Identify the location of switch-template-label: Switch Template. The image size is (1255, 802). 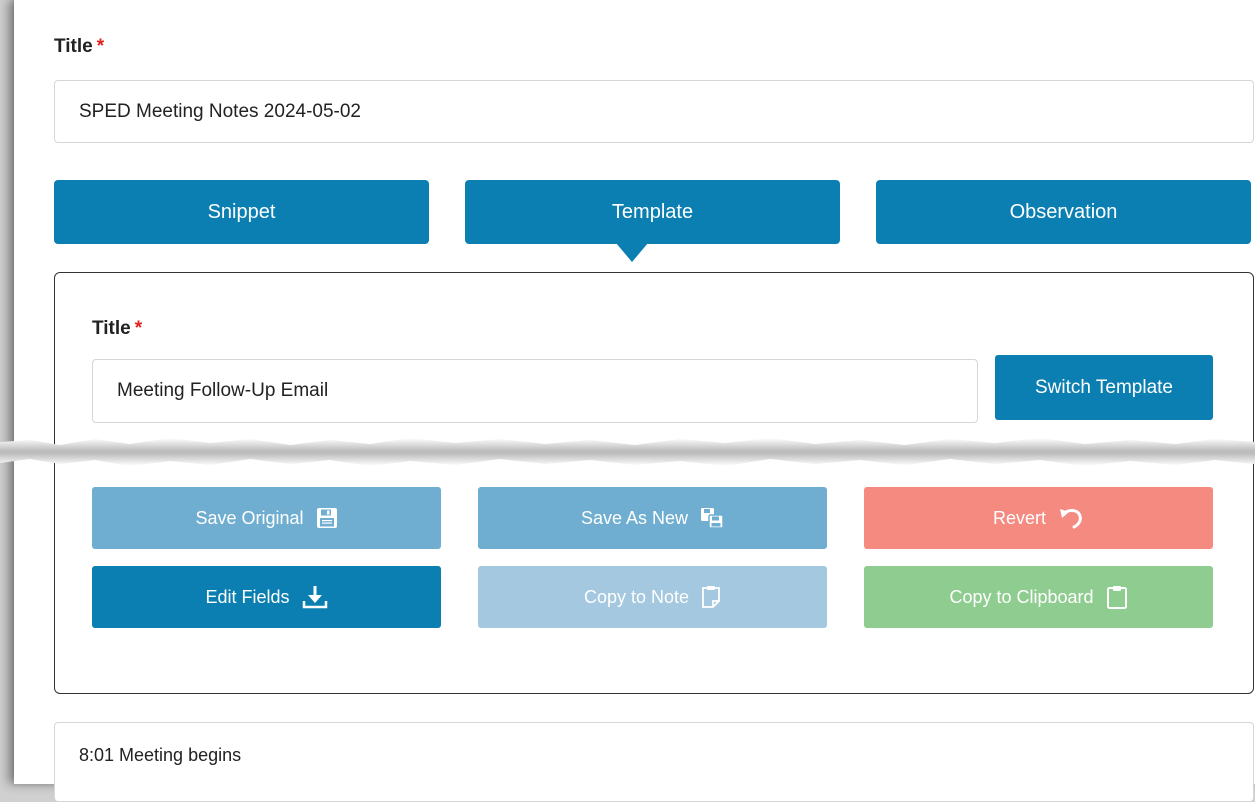
(1104, 387).